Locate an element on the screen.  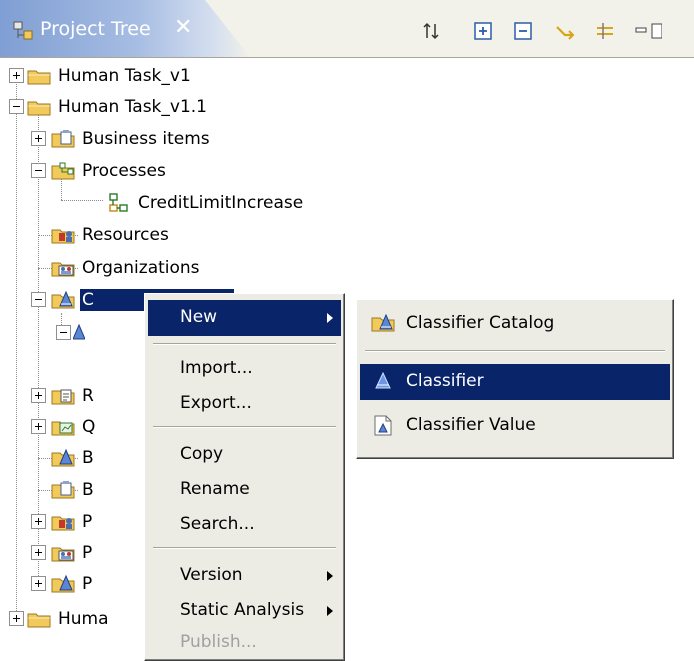
menu-item-label: Version is located at coordinates (211, 575).